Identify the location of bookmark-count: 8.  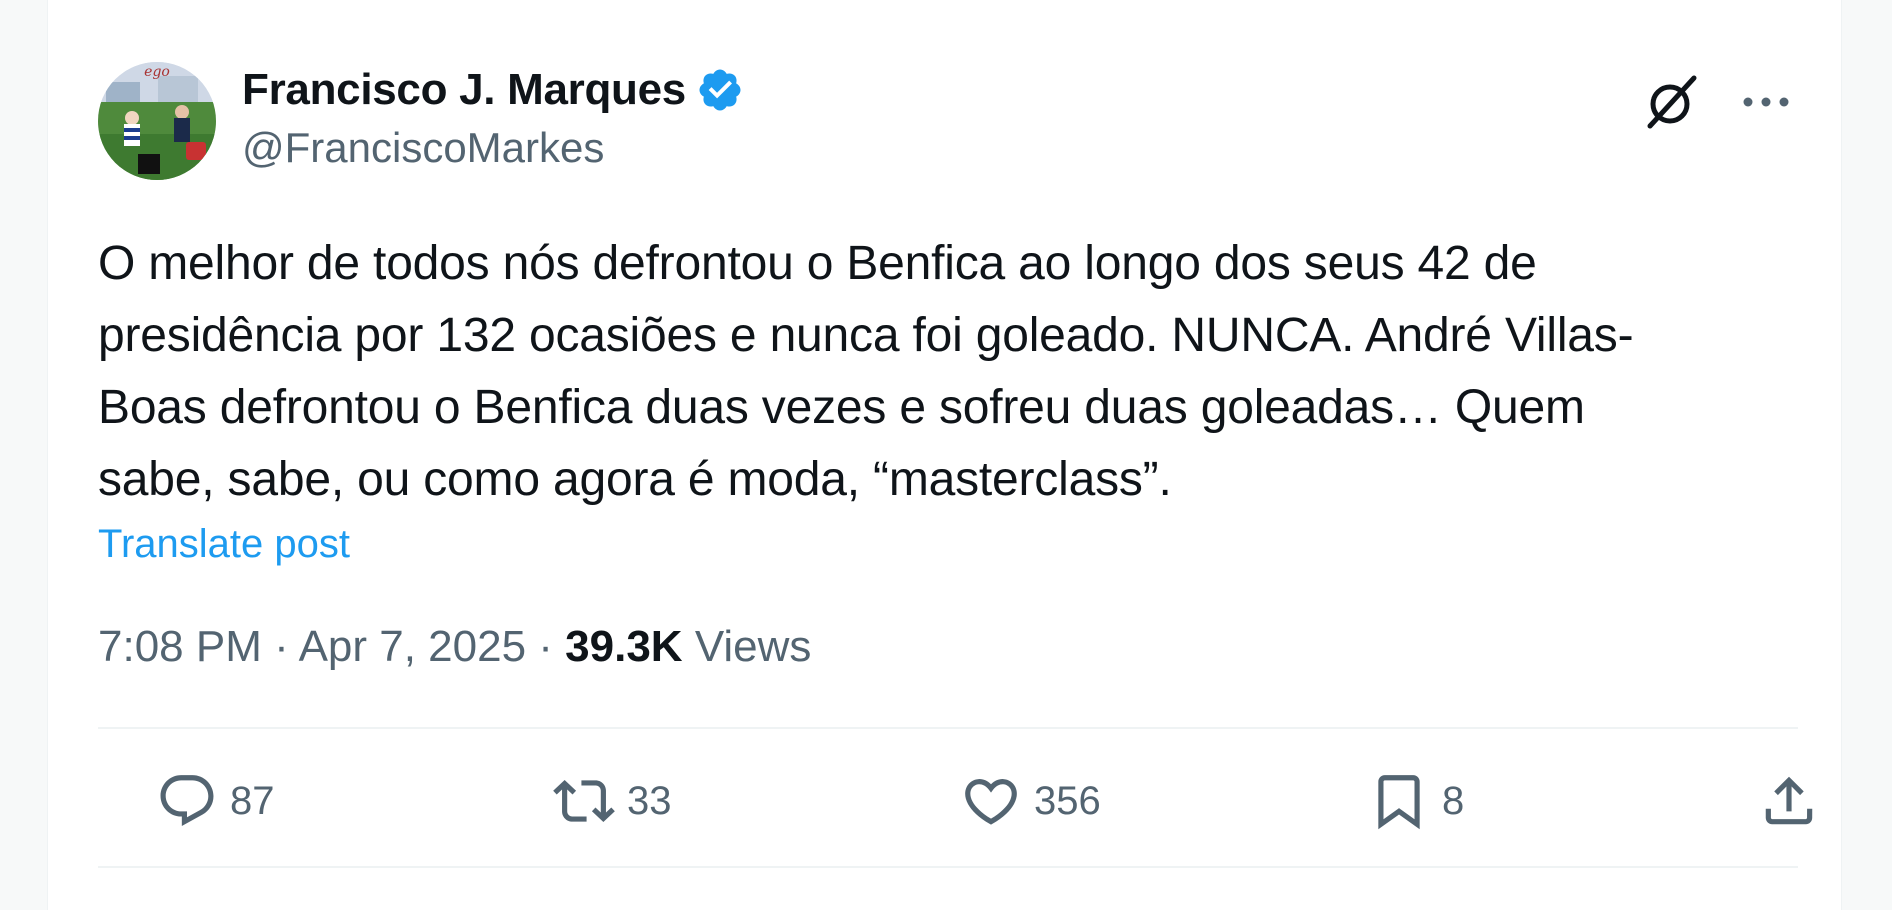
(1453, 800).